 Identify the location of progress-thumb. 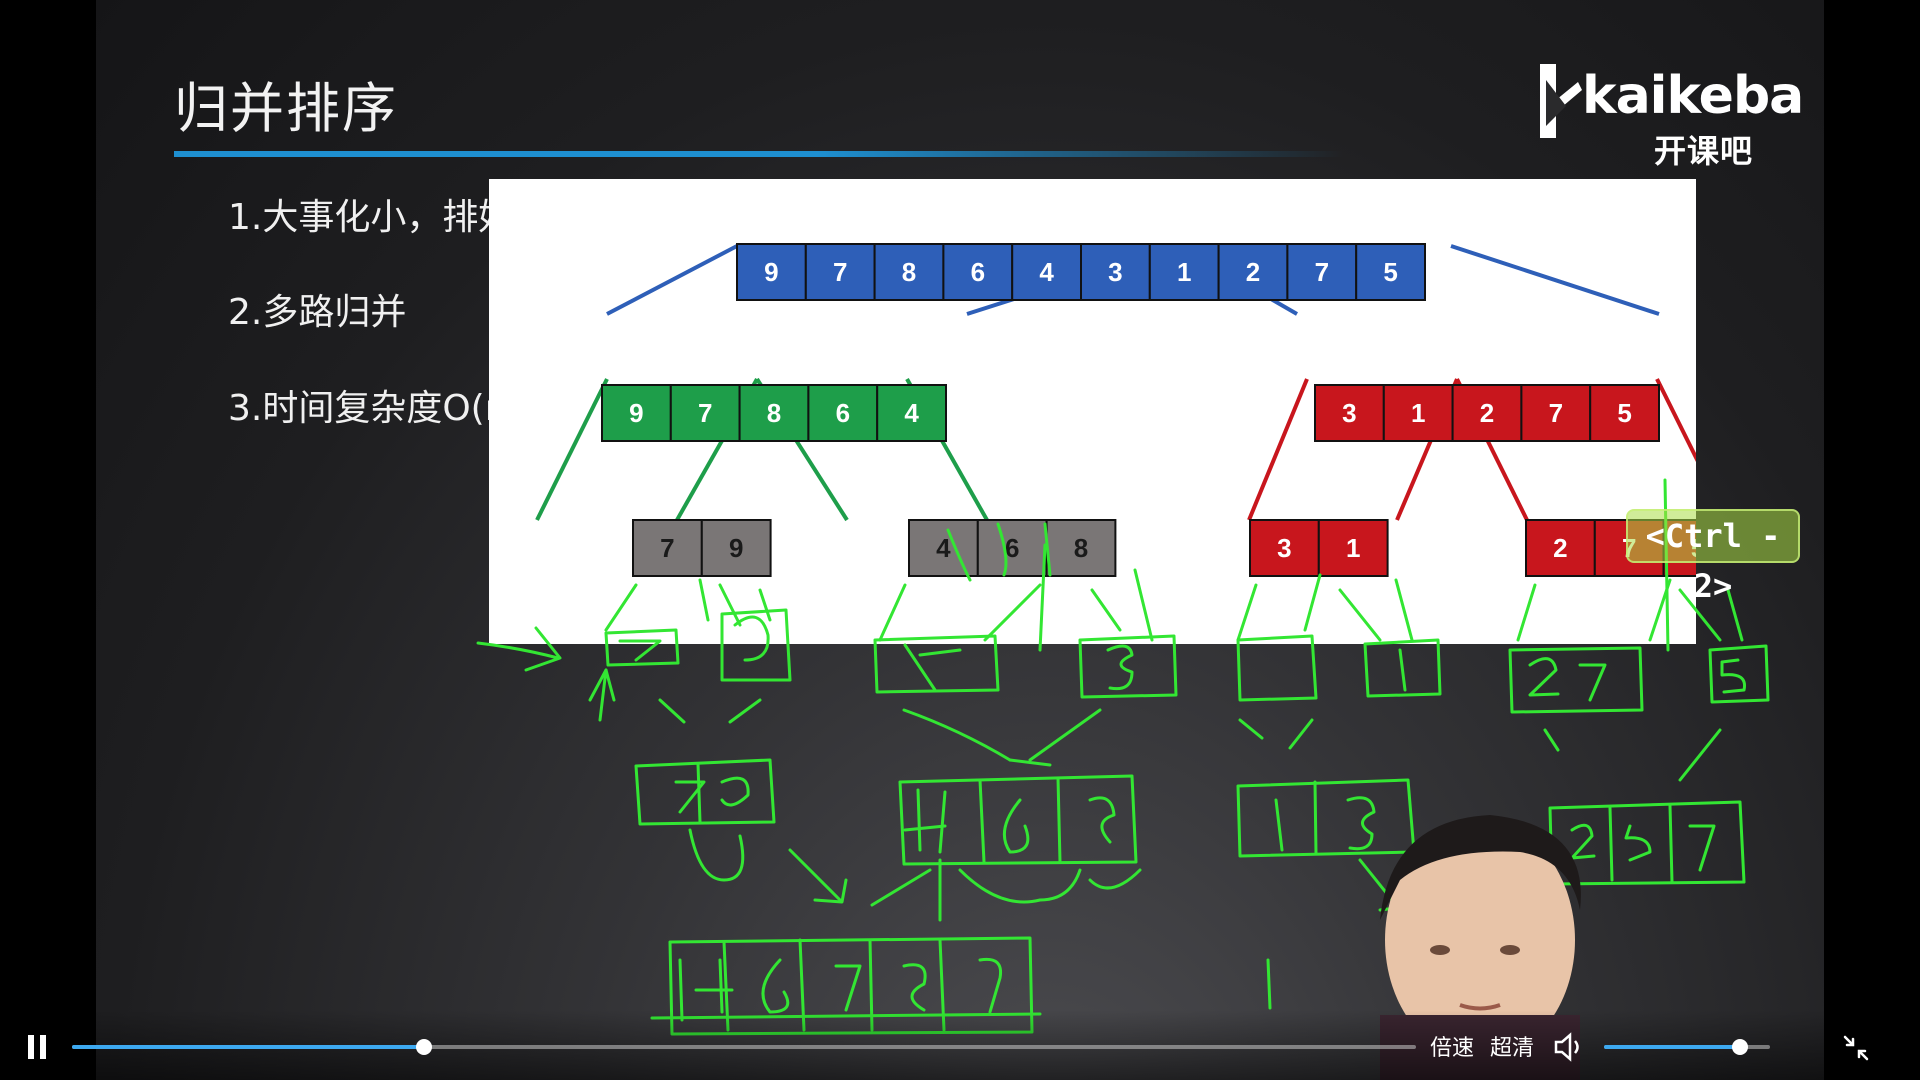
(424, 1047).